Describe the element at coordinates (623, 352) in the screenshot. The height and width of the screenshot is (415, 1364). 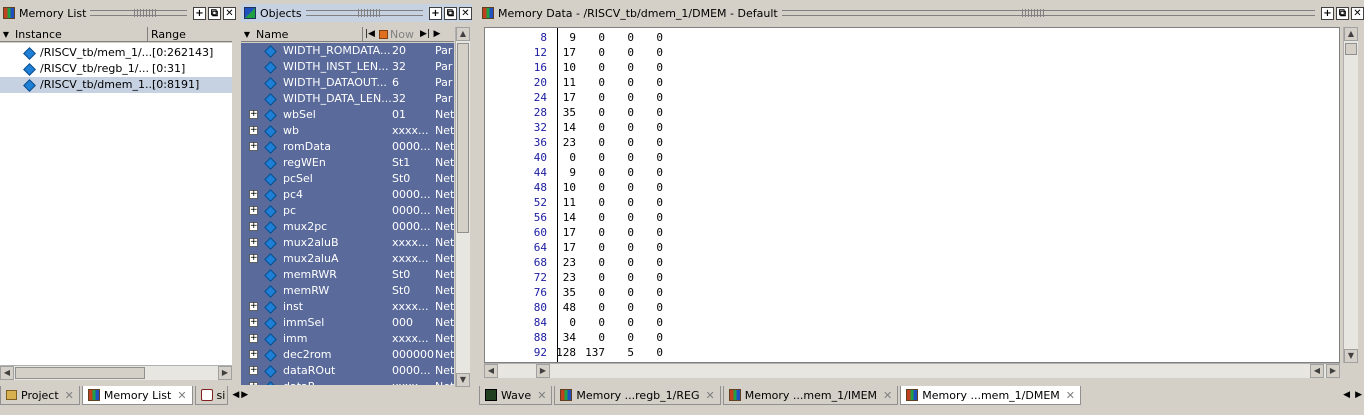
I see `memory-value: 5` at that location.